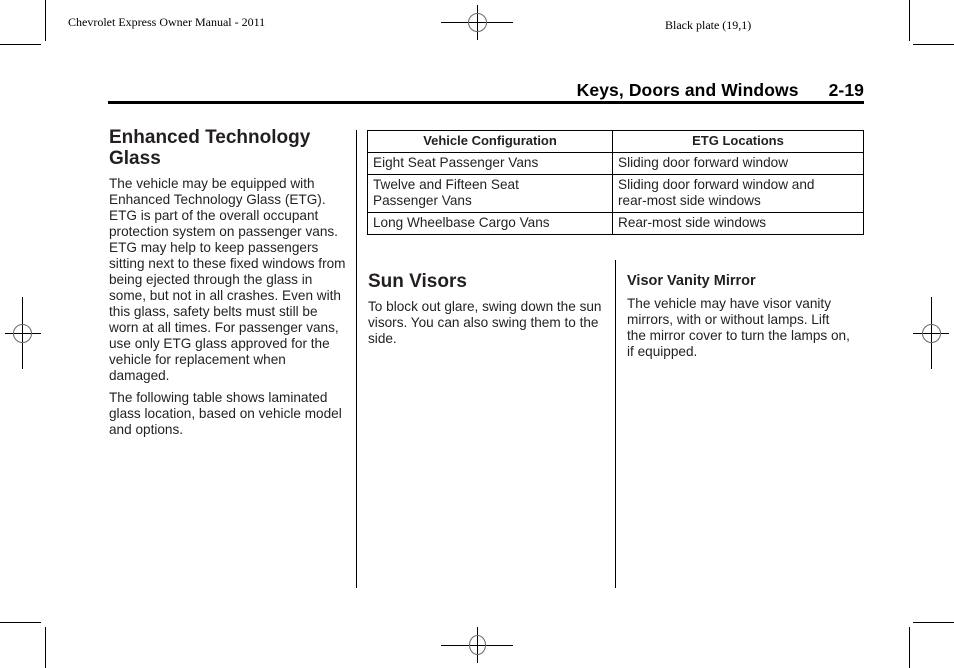 Image resolution: width=954 pixels, height=668 pixels. What do you see at coordinates (490, 141) in the screenshot?
I see `column-header: Vehicle Configuration` at bounding box center [490, 141].